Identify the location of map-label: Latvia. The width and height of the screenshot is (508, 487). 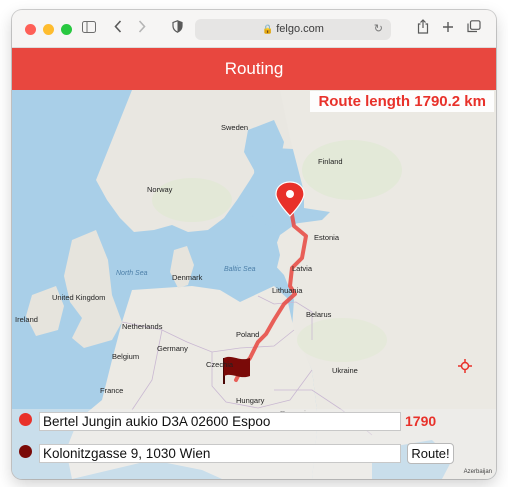
(302, 268).